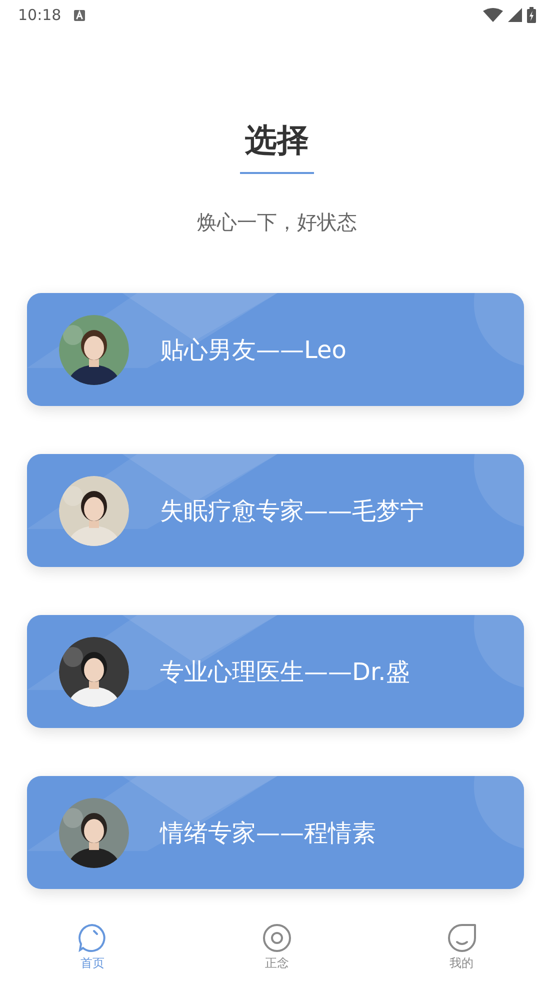  I want to click on battery-icon, so click(531, 15).